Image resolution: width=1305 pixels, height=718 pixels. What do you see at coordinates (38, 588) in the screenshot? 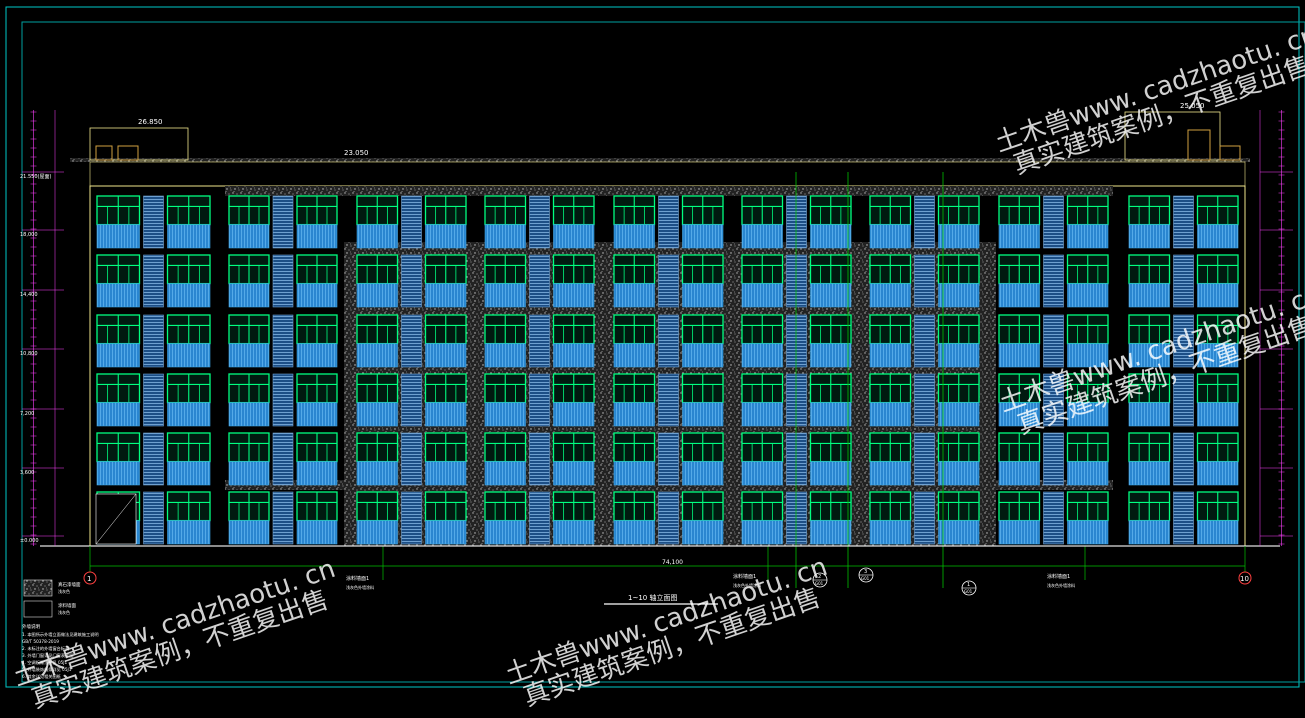
I see `legend-stucco-swatch` at bounding box center [38, 588].